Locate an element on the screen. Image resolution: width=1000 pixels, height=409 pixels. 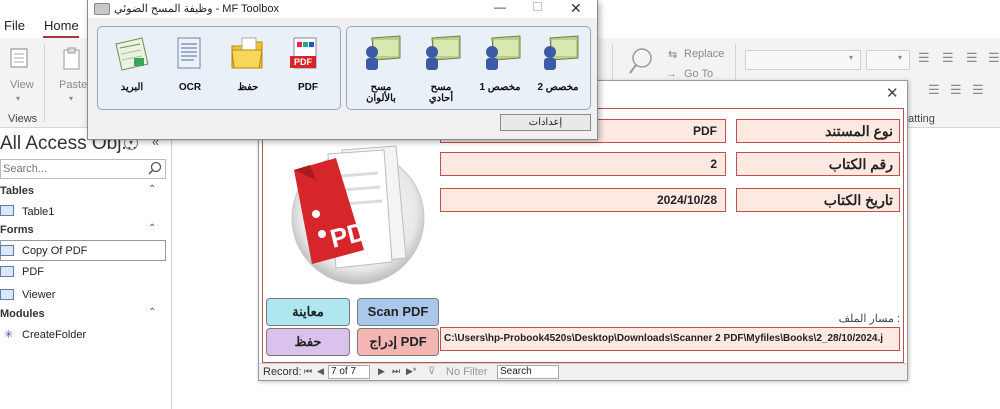
record-label: Record: is located at coordinates (282, 372).